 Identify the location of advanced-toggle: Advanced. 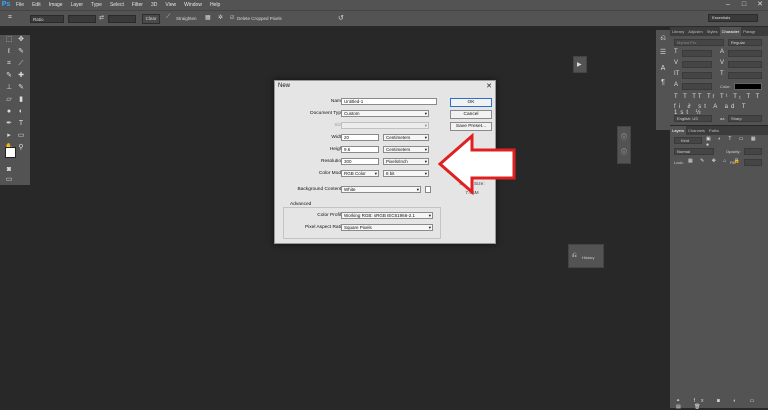
(301, 204).